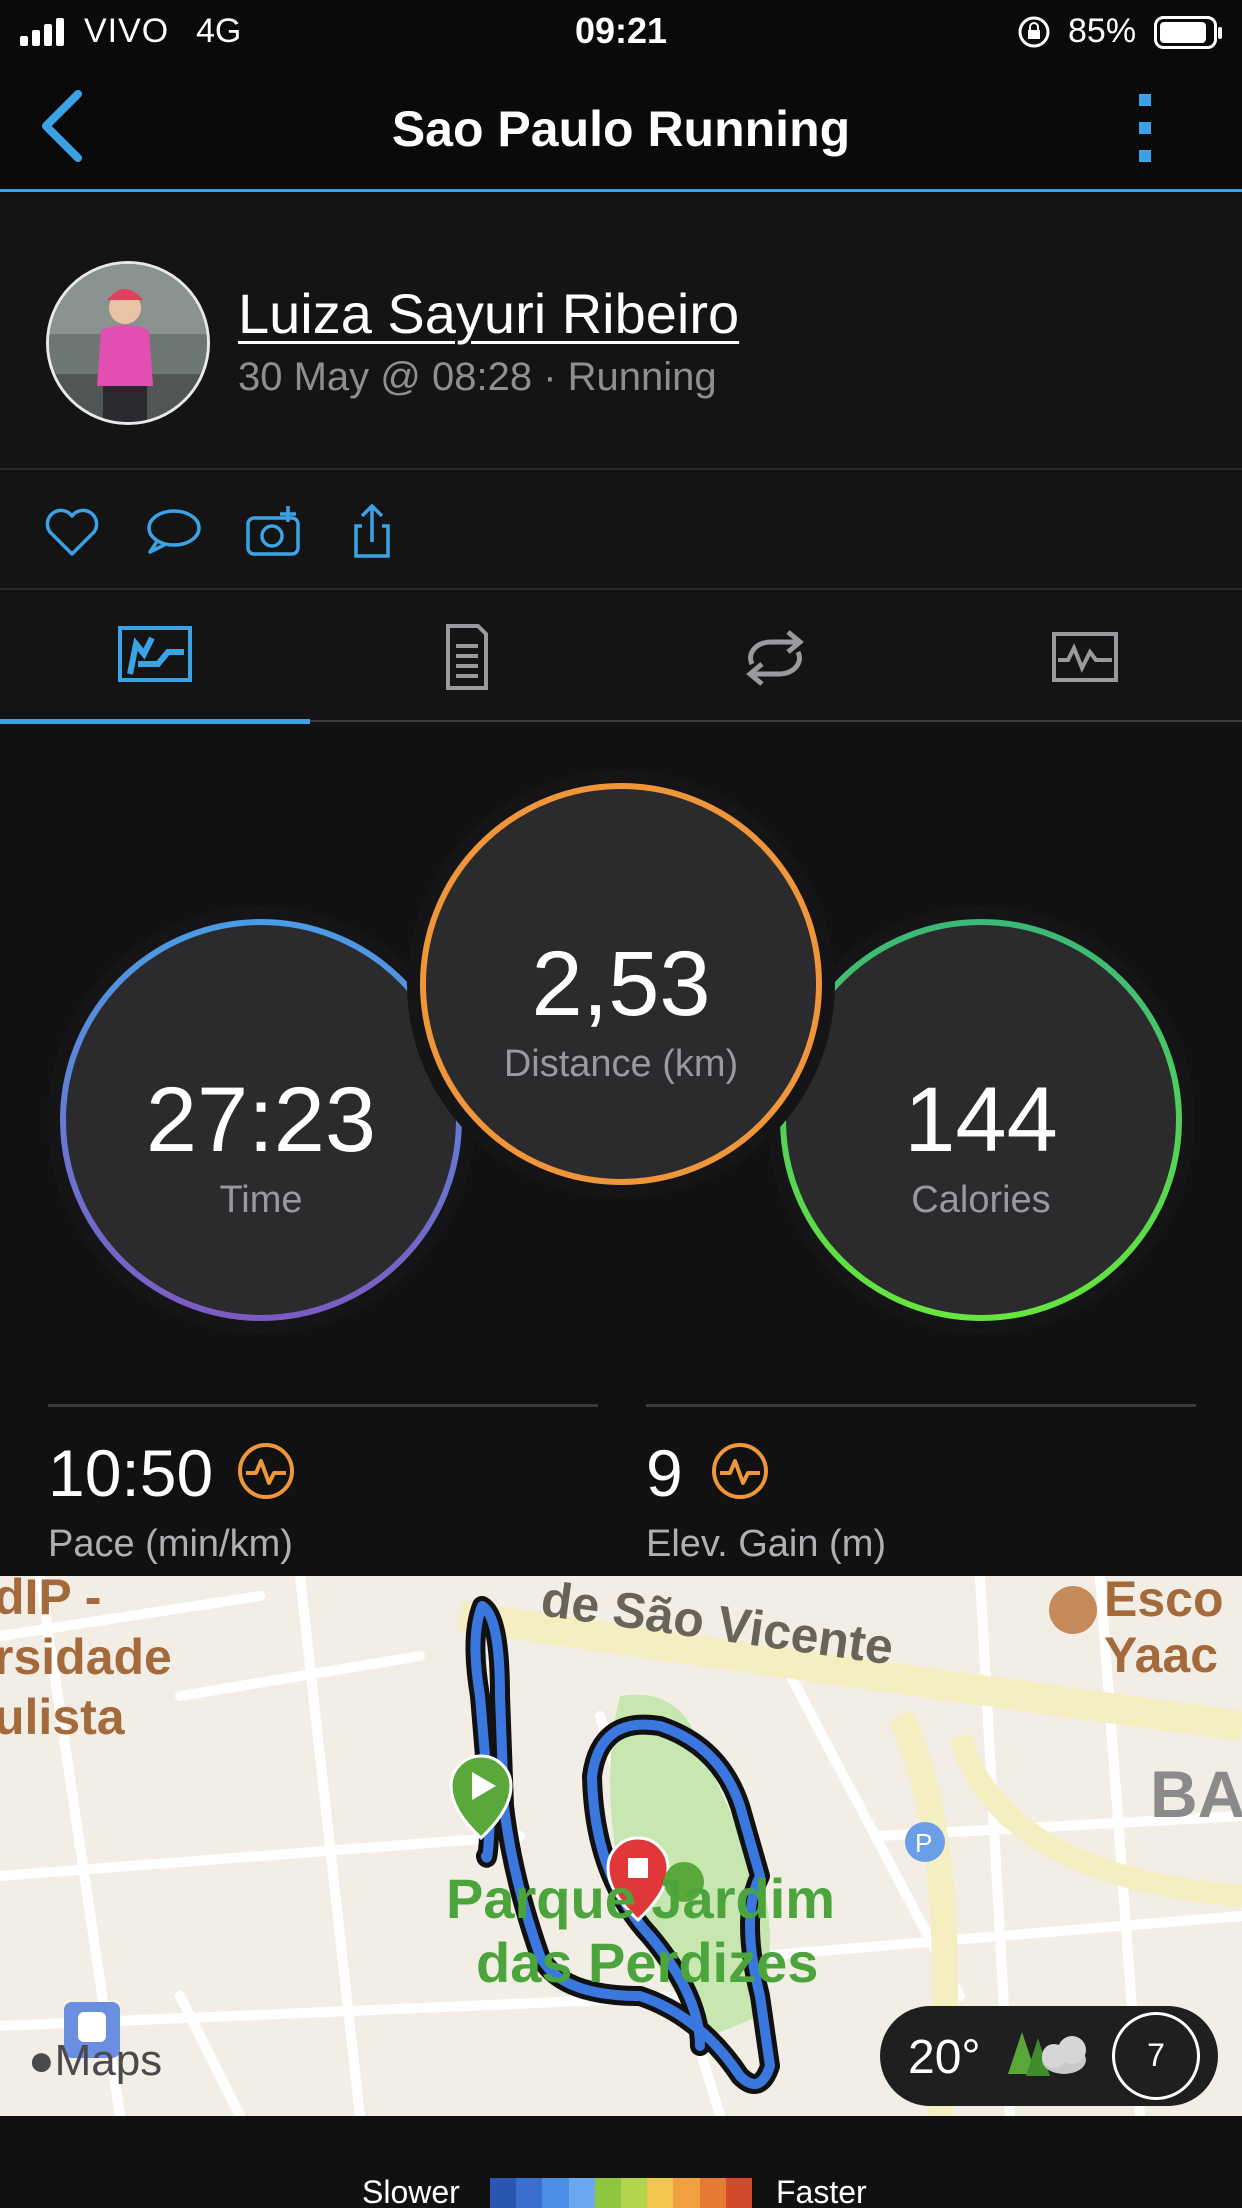  What do you see at coordinates (981, 1200) in the screenshot?
I see `calories-label: Calories` at bounding box center [981, 1200].